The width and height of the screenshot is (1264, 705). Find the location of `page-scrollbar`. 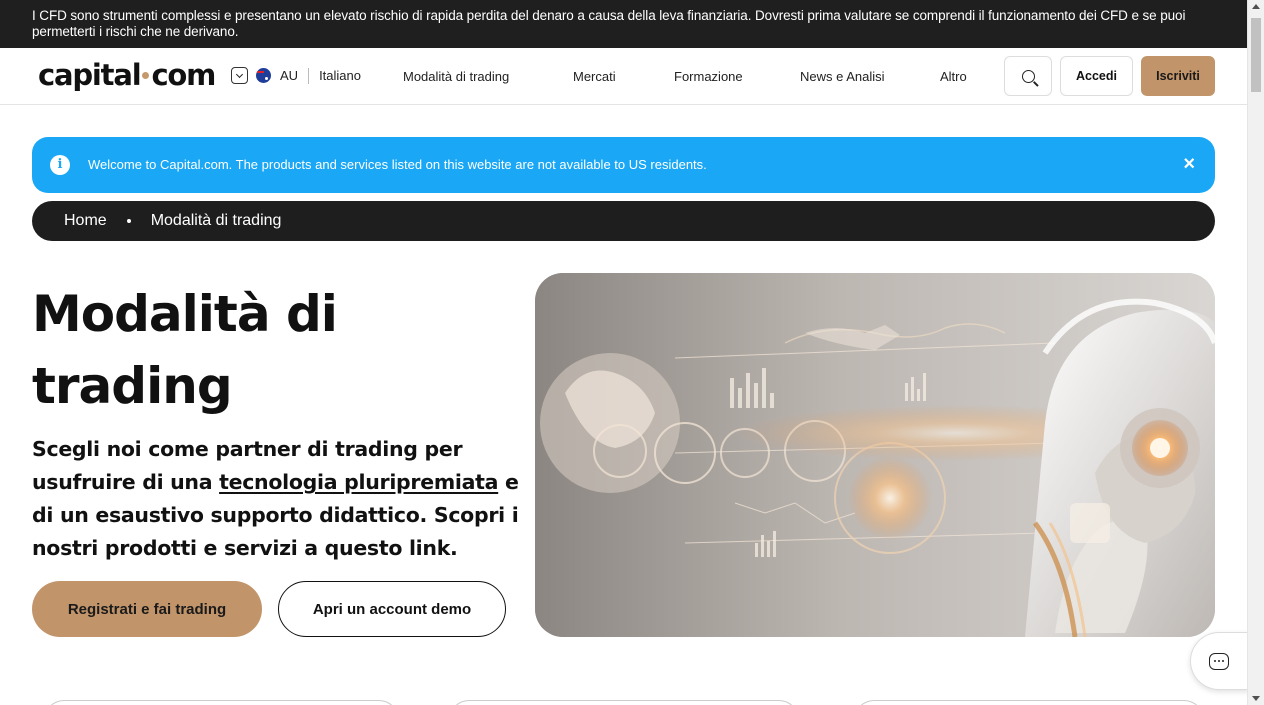

page-scrollbar is located at coordinates (1255, 352).